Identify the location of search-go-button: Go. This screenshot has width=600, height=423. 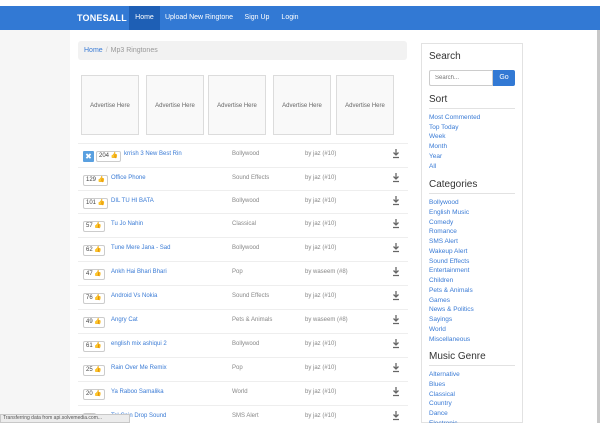
(504, 78).